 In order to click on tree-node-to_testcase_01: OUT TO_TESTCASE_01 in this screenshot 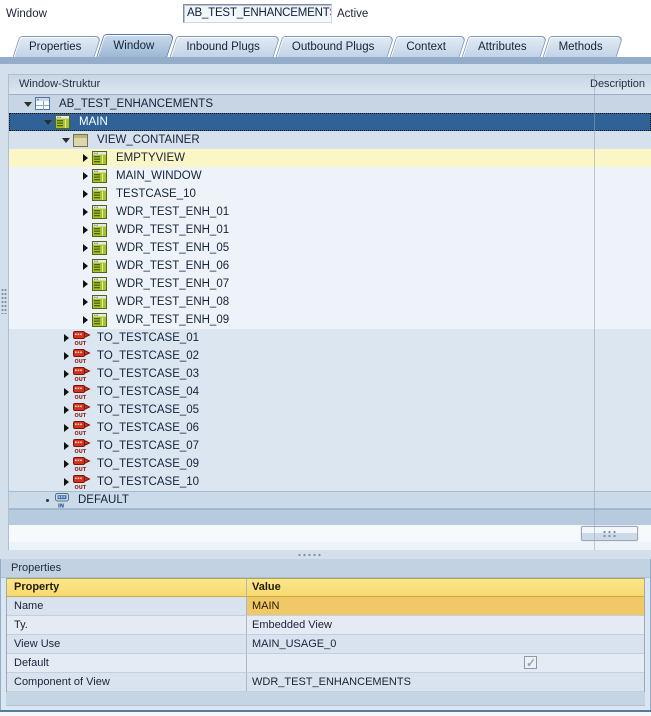, I will do `click(330, 338)`.